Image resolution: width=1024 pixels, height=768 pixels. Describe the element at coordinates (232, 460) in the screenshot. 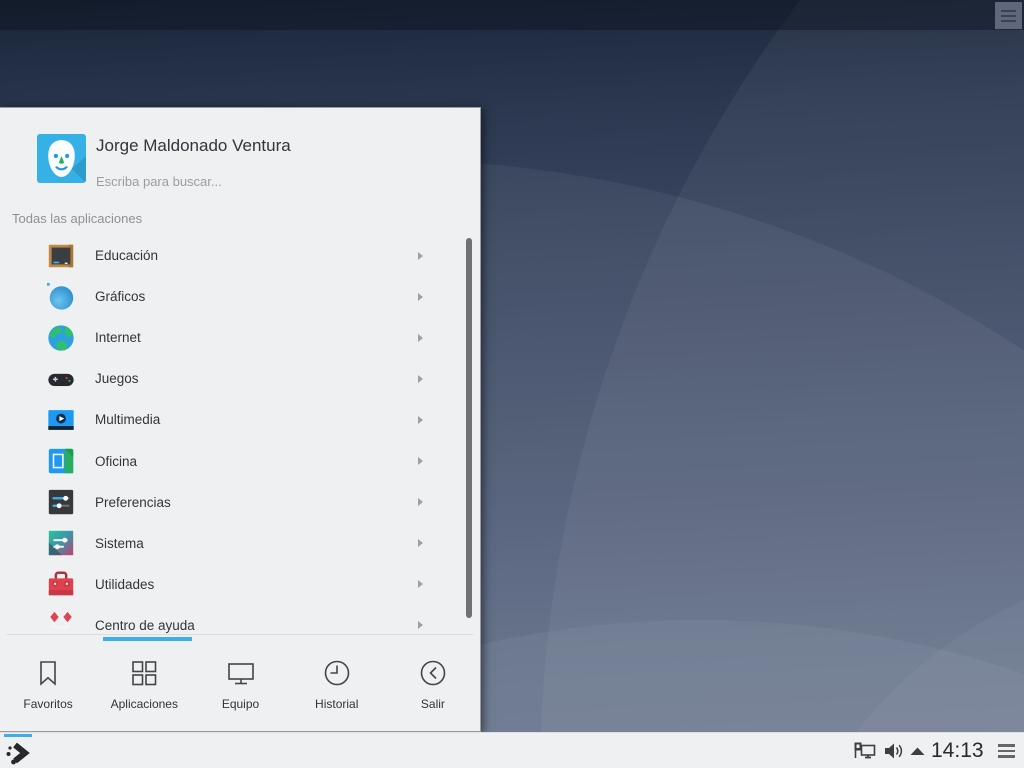

I see `category-row-oficina: Oficina` at that location.